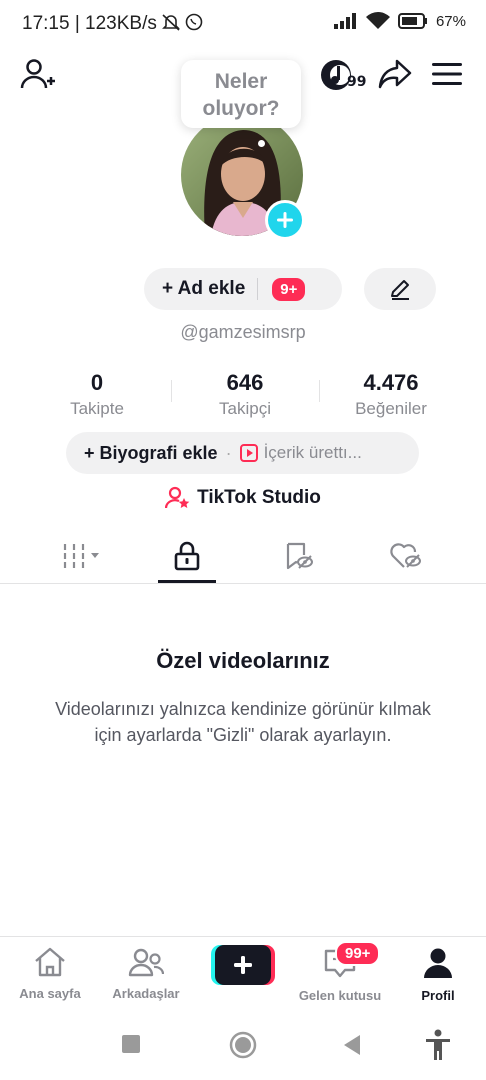 The image size is (486, 1080). Describe the element at coordinates (258, 289) in the screenshot. I see `divider` at that location.